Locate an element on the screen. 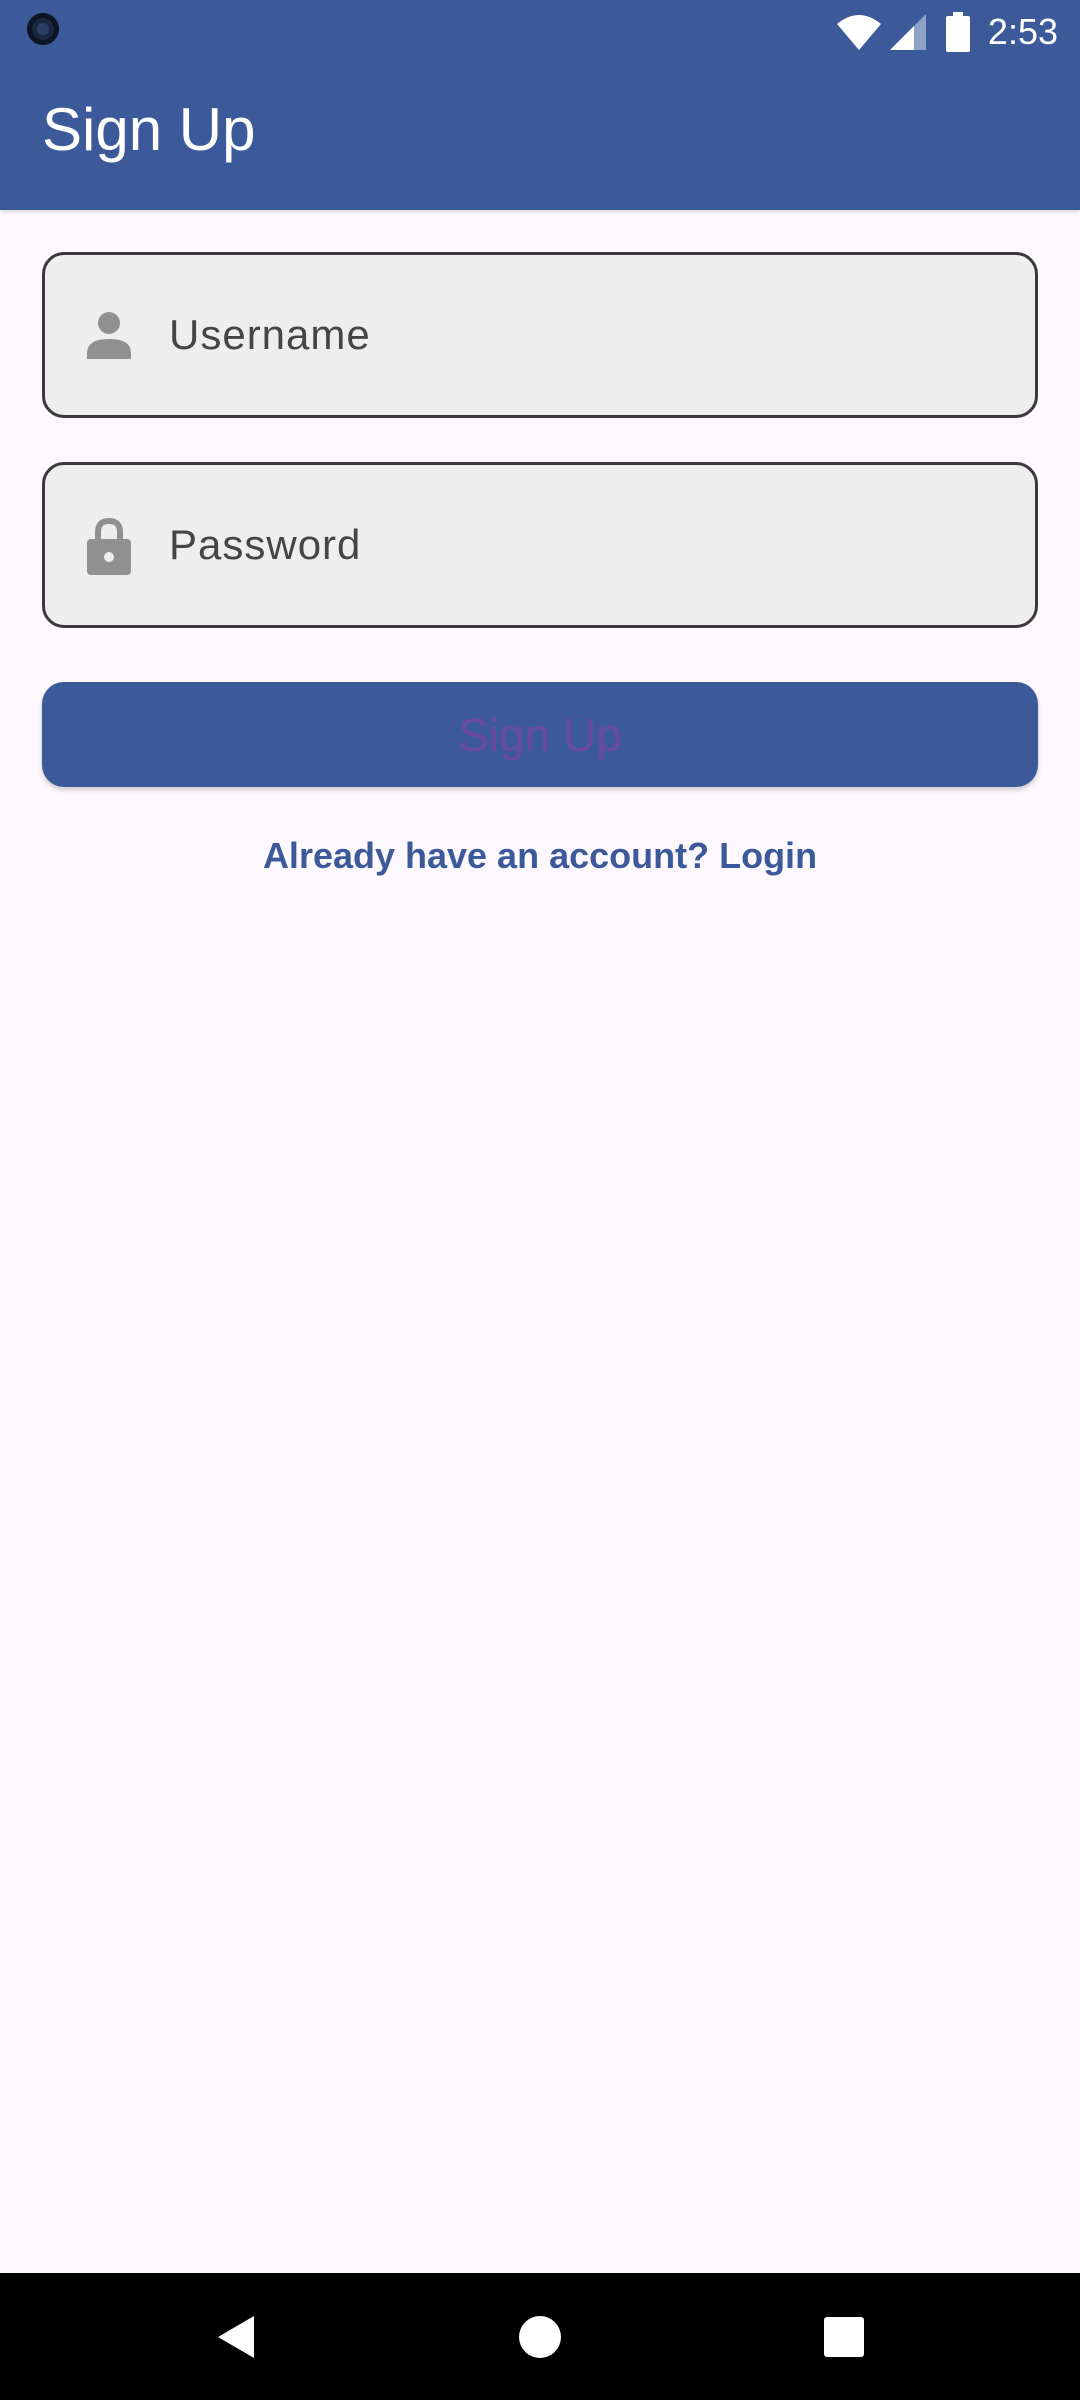 The image size is (1080, 2400). username-input is located at coordinates (589, 335).